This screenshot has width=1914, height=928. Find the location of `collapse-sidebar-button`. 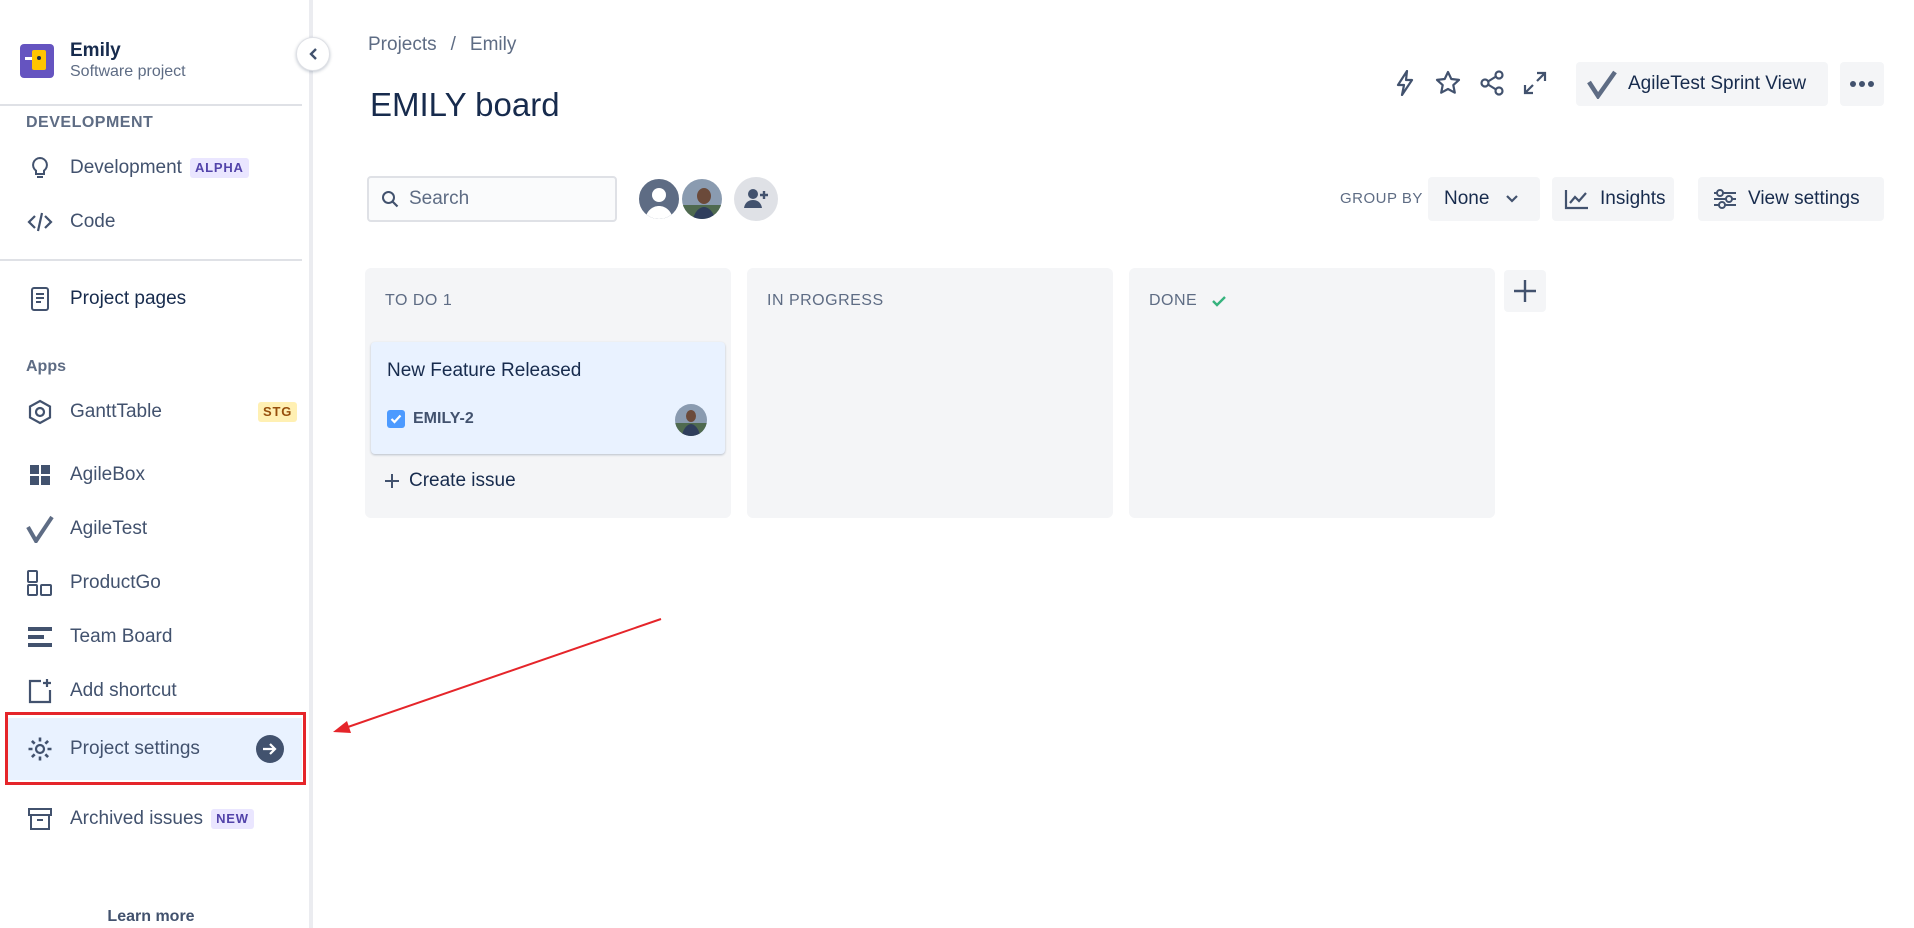

collapse-sidebar-button is located at coordinates (313, 54).